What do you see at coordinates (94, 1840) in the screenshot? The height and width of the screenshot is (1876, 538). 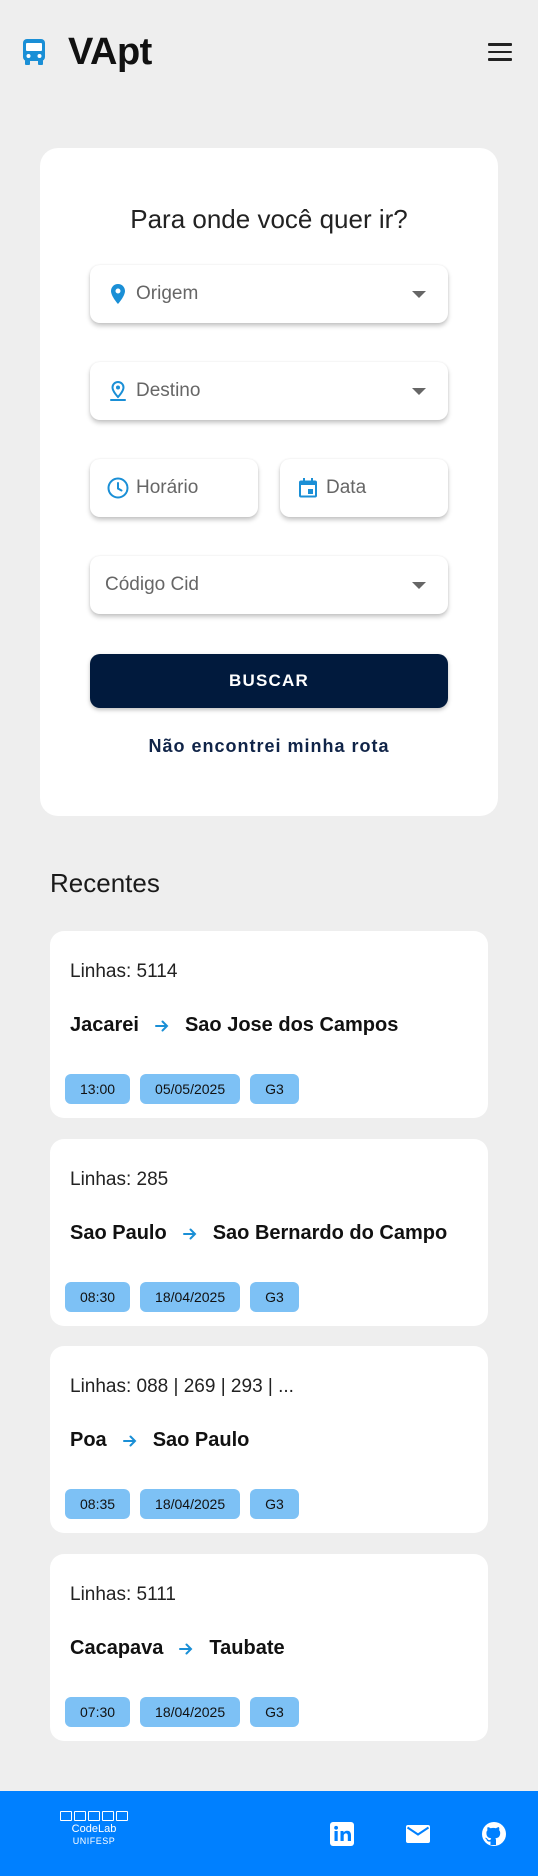 I see `logo-line2: UNIFESP` at bounding box center [94, 1840].